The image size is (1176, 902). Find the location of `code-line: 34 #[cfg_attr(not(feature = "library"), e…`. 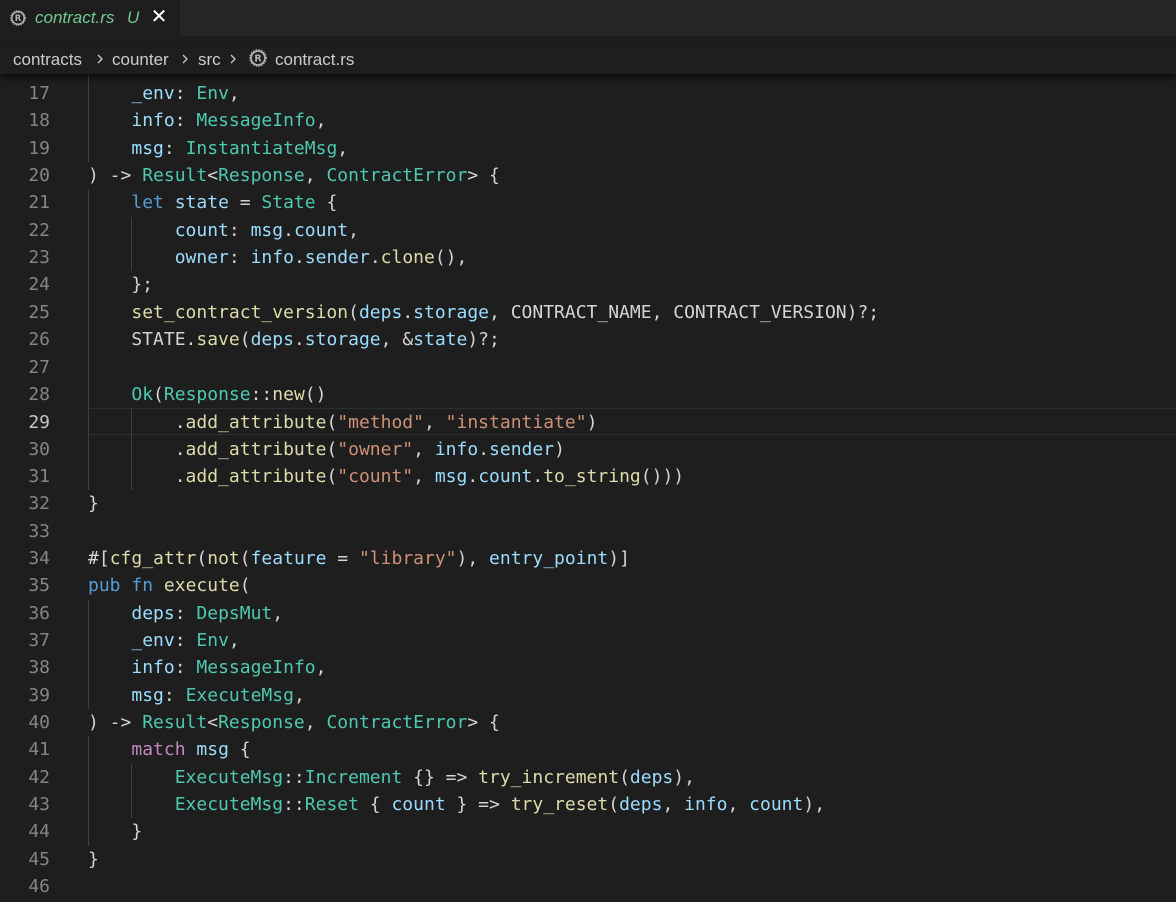

code-line: 34 #[cfg_attr(not(feature = "library"), e… is located at coordinates (588, 558).